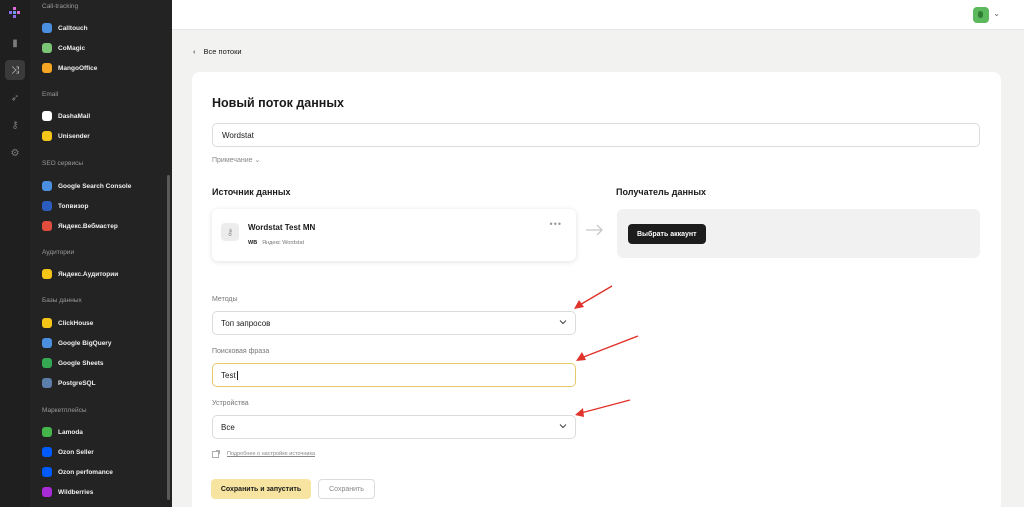 The image size is (1024, 507). I want to click on sidebar-item: Топвизор, so click(65, 206).